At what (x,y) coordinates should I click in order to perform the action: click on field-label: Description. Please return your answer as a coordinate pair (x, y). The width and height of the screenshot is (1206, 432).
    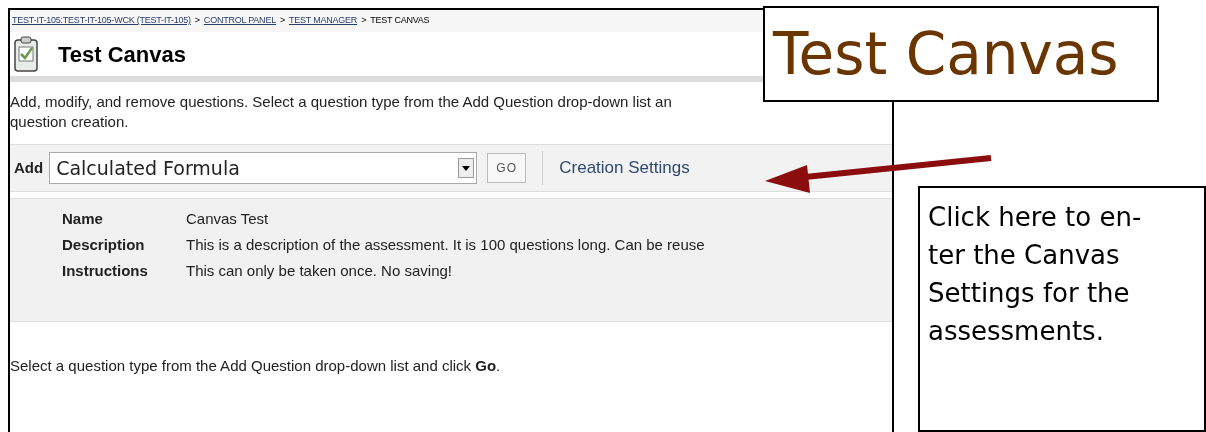
    Looking at the image, I should click on (104, 245).